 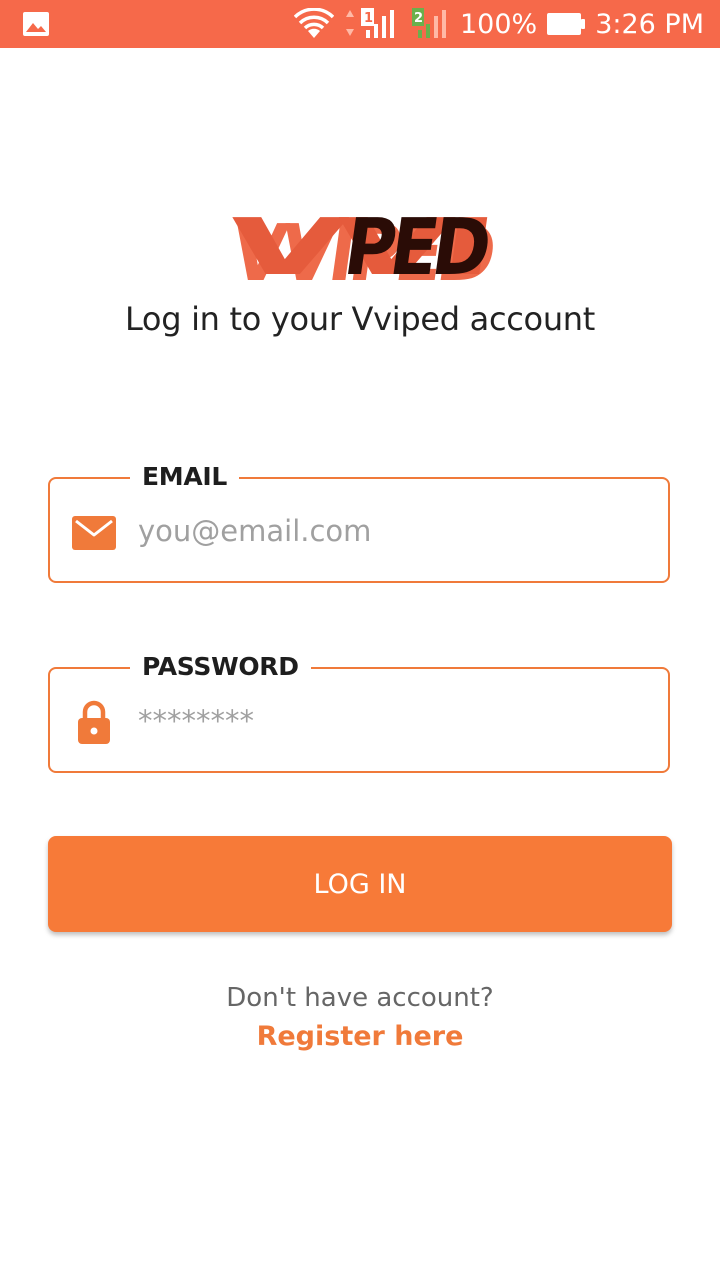 I want to click on mail-icon, so click(x=94, y=533).